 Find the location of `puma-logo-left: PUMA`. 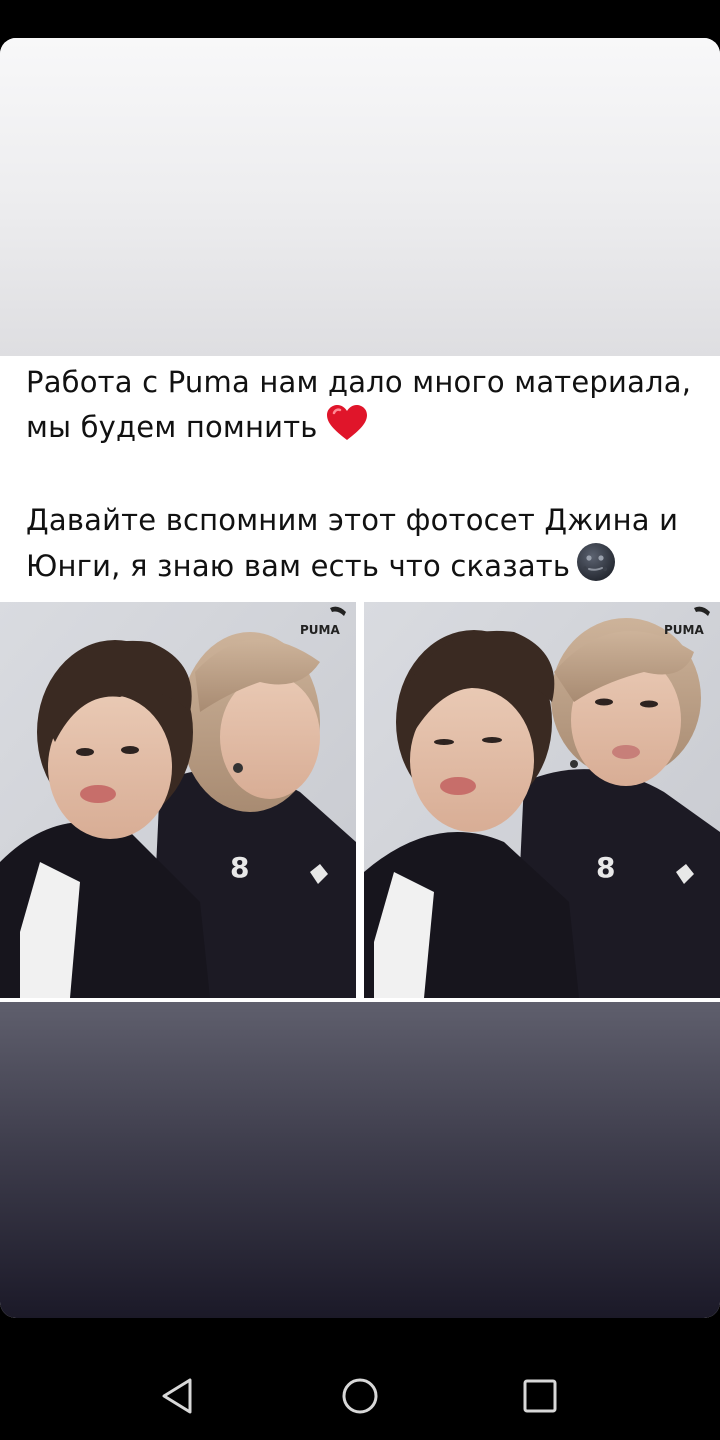

puma-logo-left: PUMA is located at coordinates (320, 630).